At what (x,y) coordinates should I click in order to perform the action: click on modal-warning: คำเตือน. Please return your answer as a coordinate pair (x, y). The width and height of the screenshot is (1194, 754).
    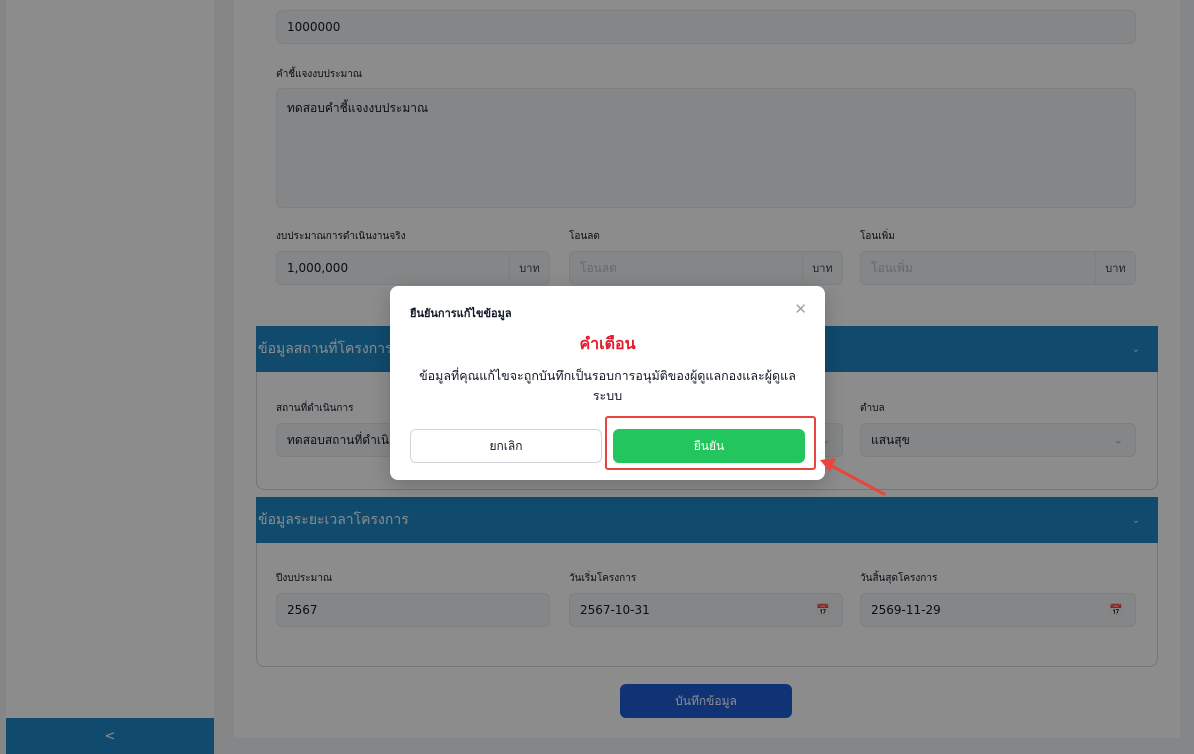
    Looking at the image, I should click on (607, 343).